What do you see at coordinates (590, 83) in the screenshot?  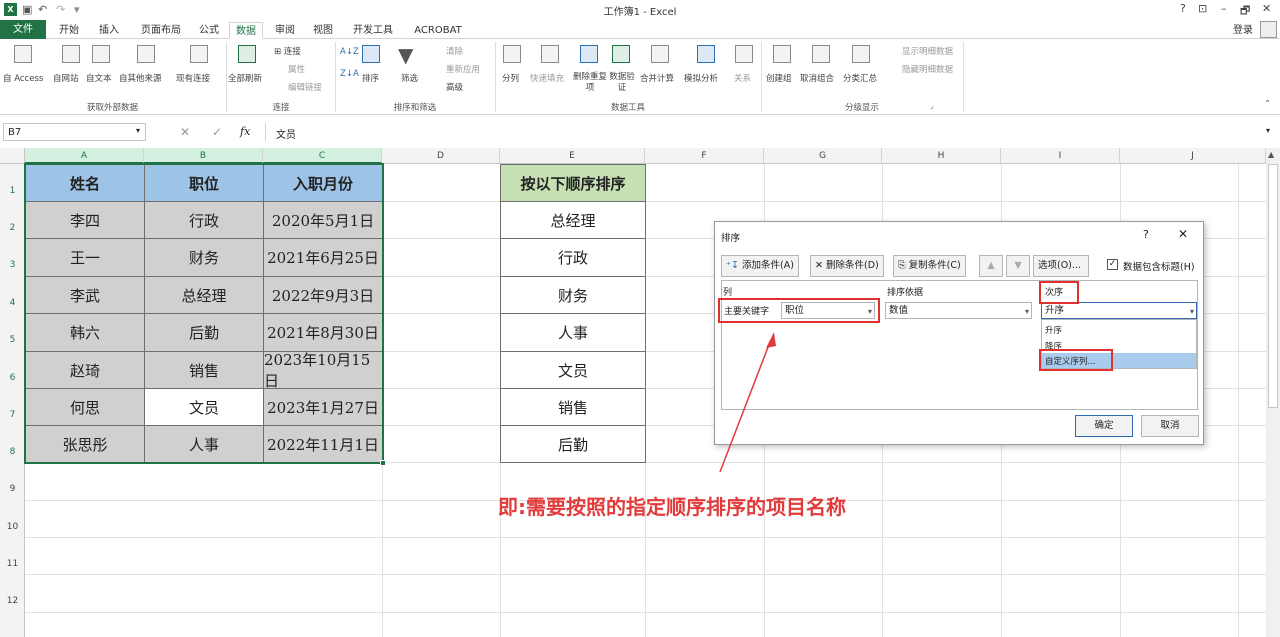 I see `remove-duplicates-button: 删除重复项` at bounding box center [590, 83].